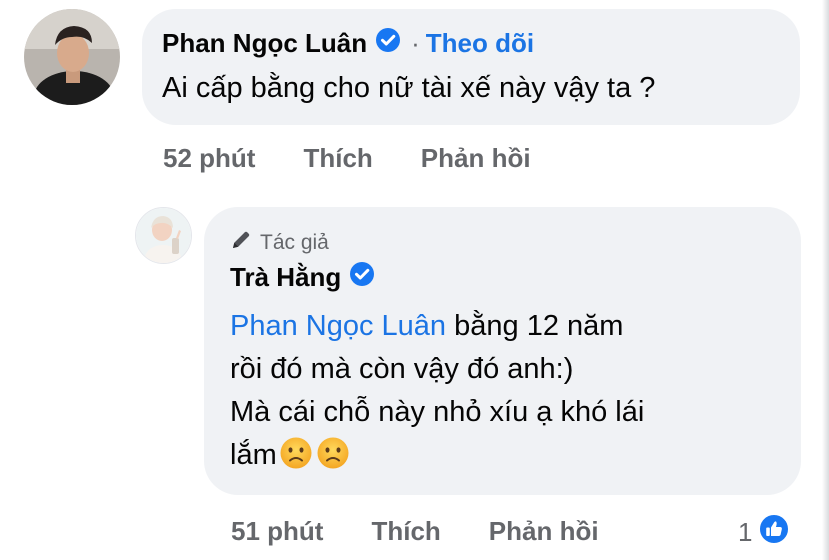 The width and height of the screenshot is (829, 560). What do you see at coordinates (437, 458) in the screenshot?
I see `reply-text-line: lắm` at bounding box center [437, 458].